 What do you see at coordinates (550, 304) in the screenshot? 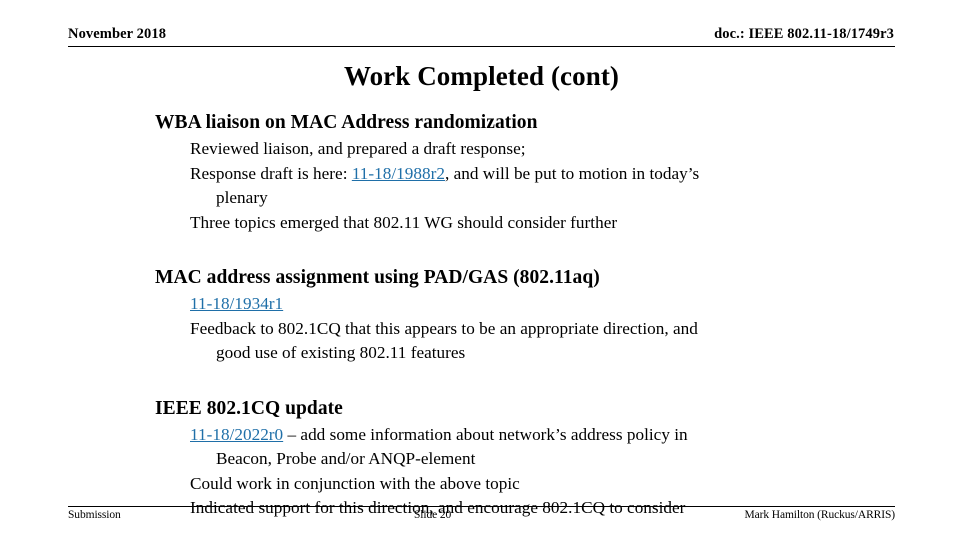
I see `bullet-2-1: 11-18/1934r1` at bounding box center [550, 304].